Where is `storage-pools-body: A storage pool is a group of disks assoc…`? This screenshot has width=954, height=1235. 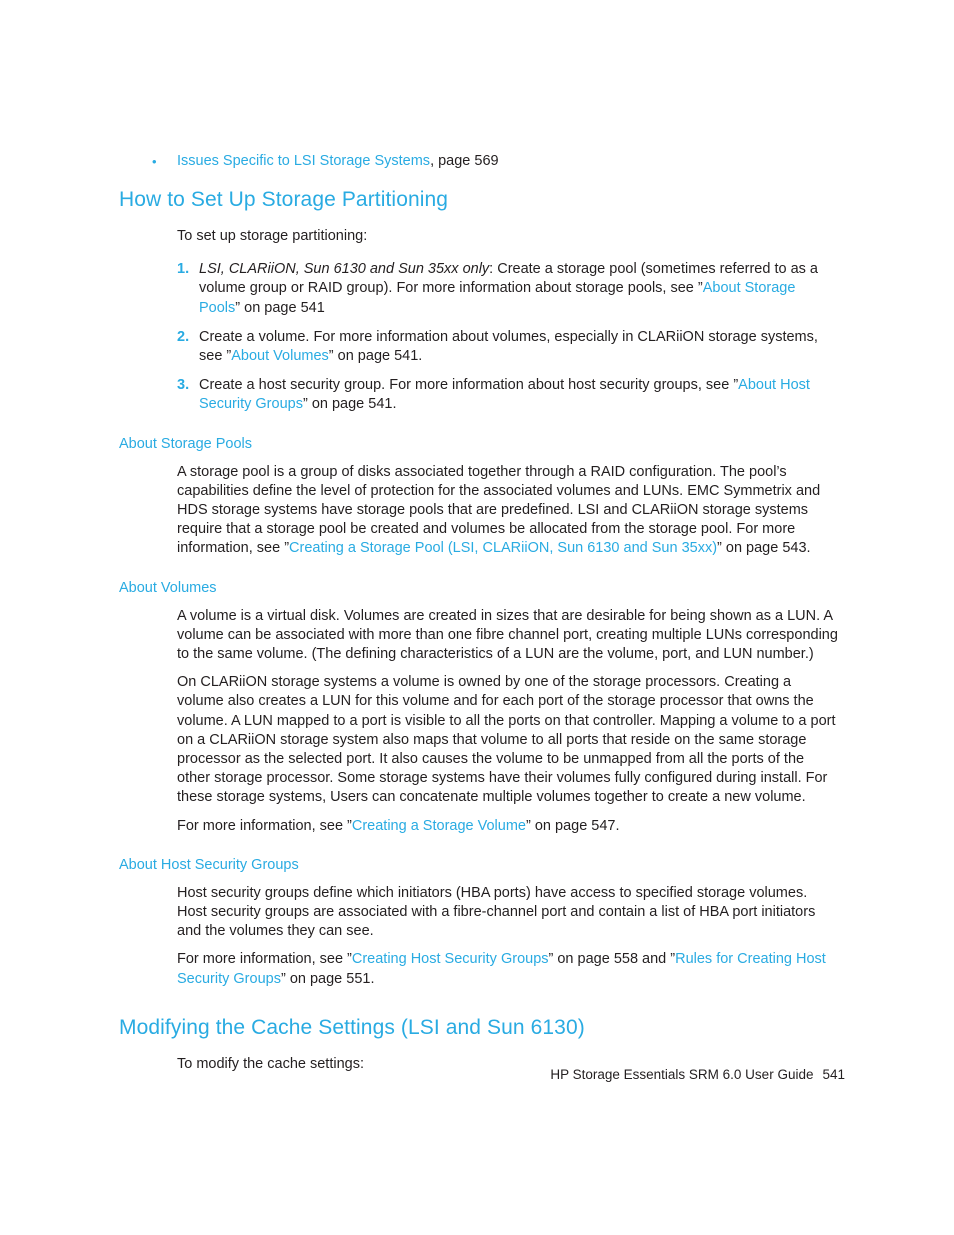 storage-pools-body: A storage pool is a group of disks assoc… is located at coordinates (508, 511).